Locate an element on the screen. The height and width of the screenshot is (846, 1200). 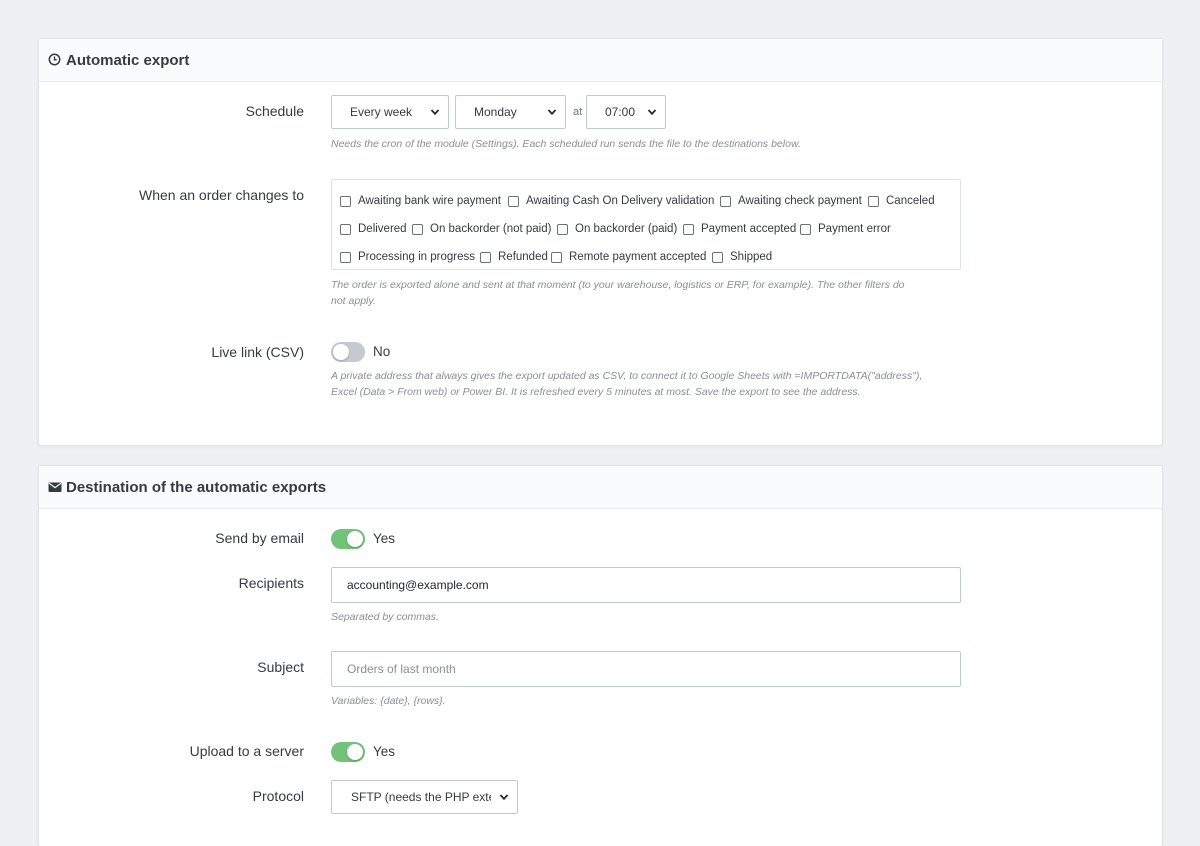
recipients-help: Separated by commas. is located at coordinates (385, 617).